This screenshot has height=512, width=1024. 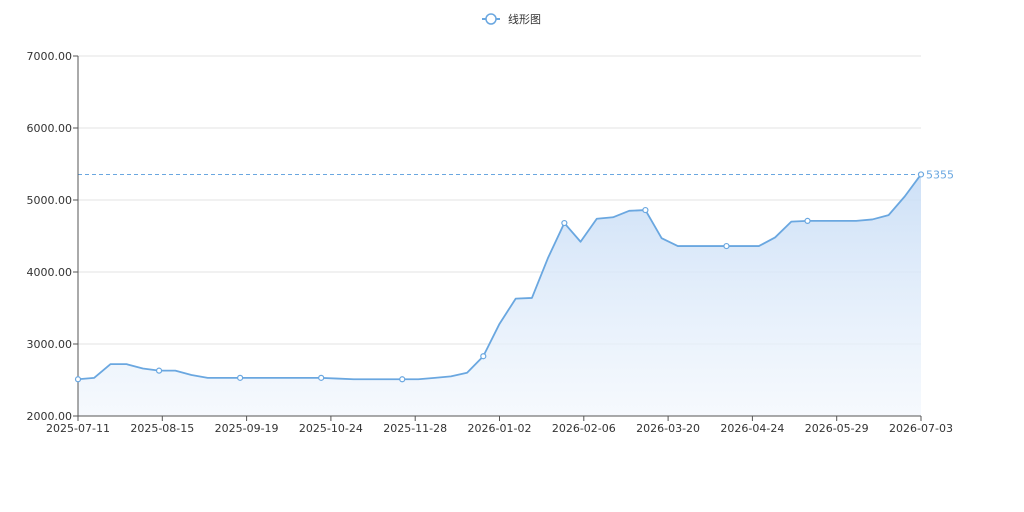 I want to click on x-tick-label: 2025-10-24, so click(x=331, y=428).